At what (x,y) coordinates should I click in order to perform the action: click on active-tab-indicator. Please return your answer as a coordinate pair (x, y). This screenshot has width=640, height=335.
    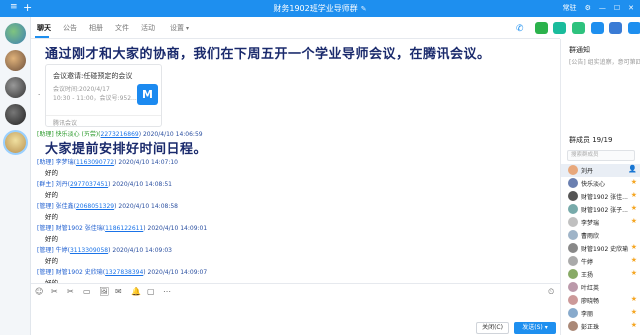
    Looking at the image, I should click on (42, 37).